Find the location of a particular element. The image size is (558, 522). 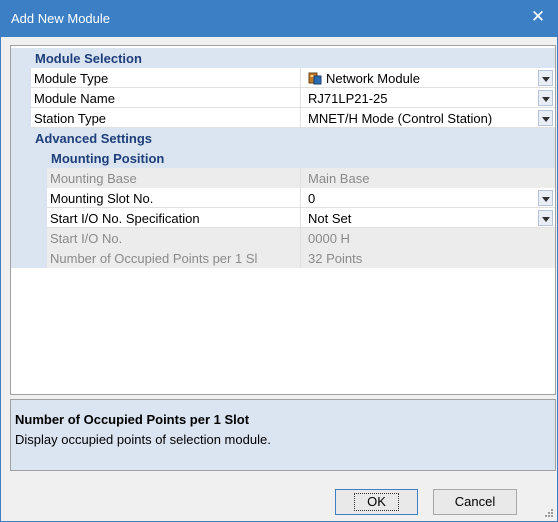

mounting-slot-label: Mounting Slot No. is located at coordinates (174, 198).